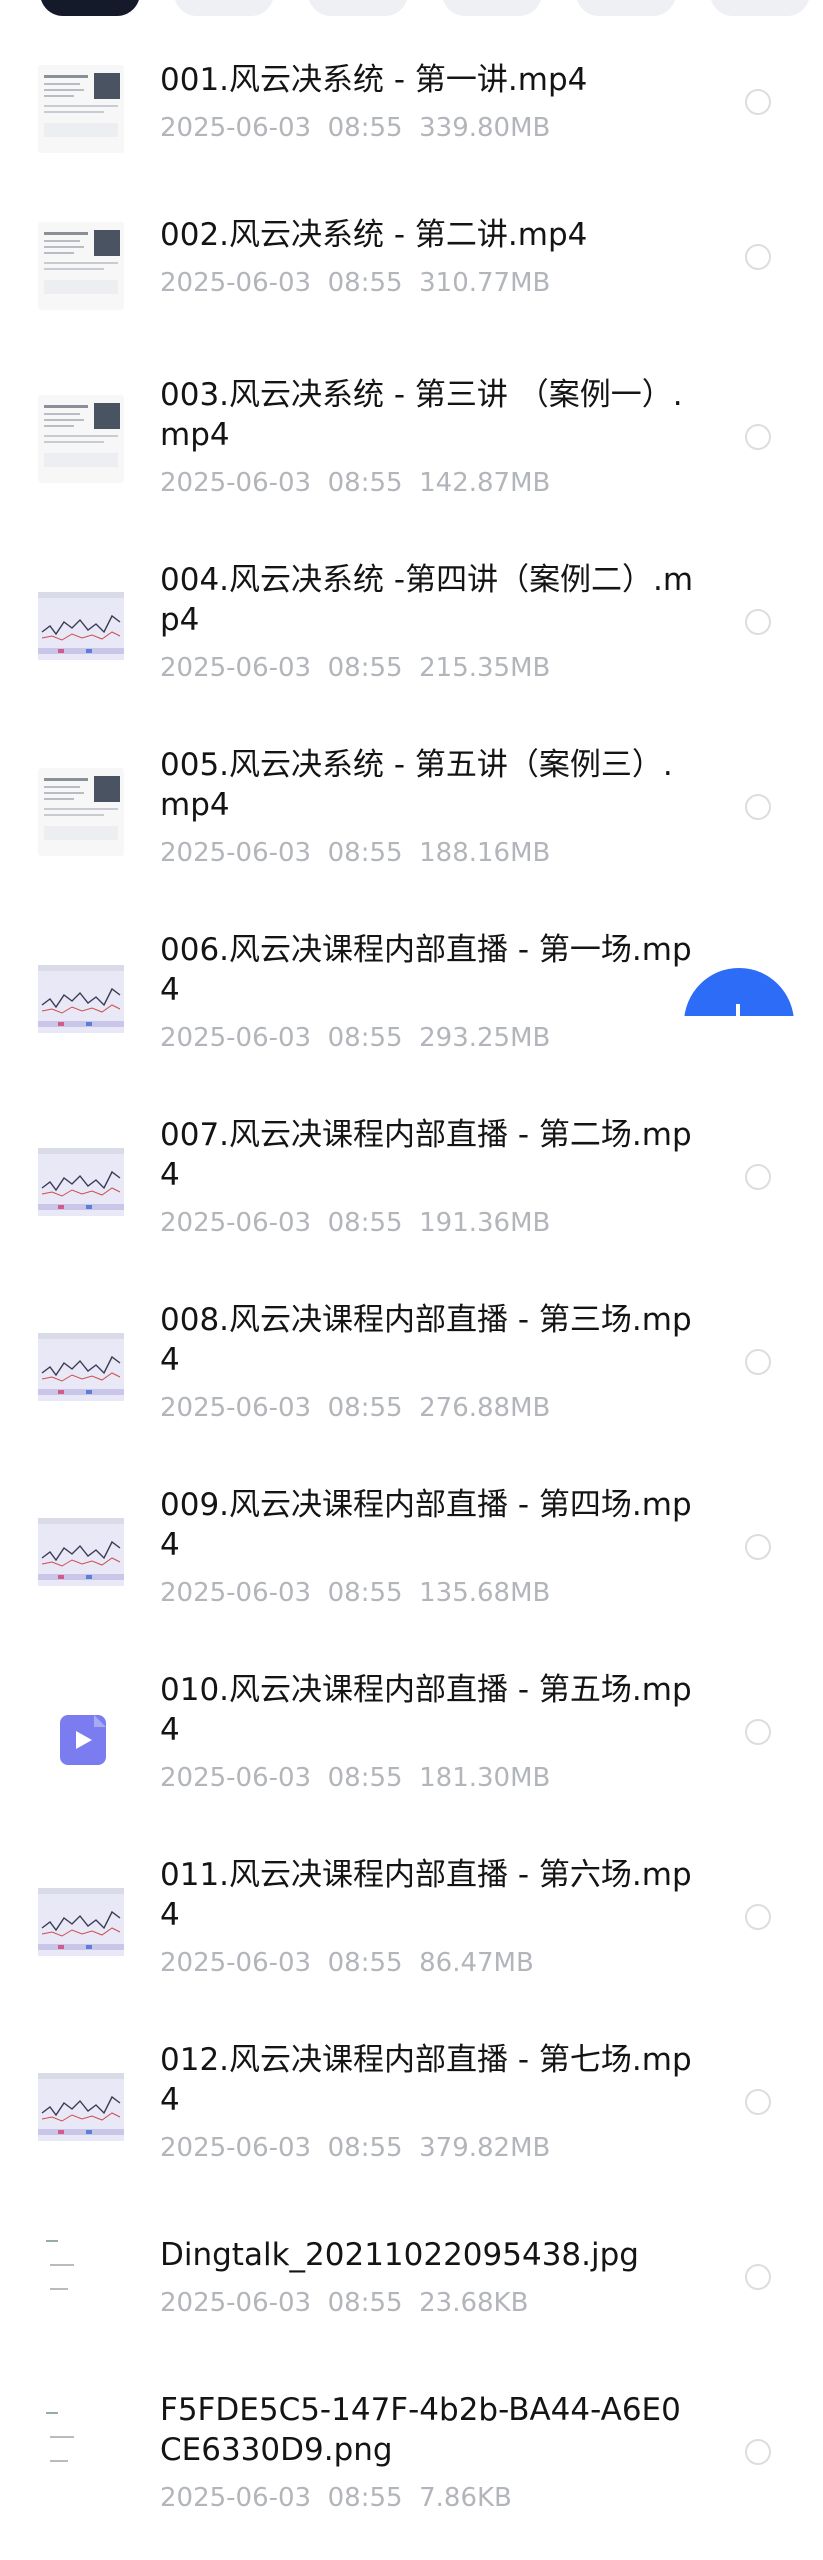 The image size is (823, 2560). What do you see at coordinates (485, 1593) in the screenshot?
I see `file-size: 135.68MB` at bounding box center [485, 1593].